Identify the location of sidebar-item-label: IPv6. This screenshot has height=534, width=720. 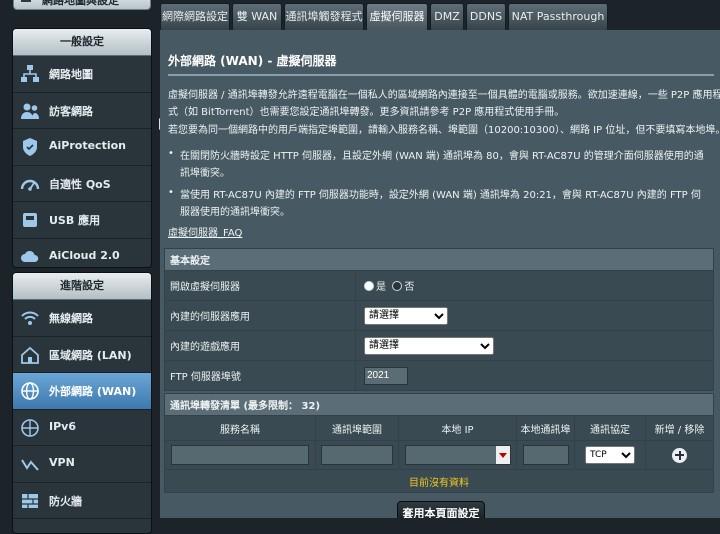
(62, 426).